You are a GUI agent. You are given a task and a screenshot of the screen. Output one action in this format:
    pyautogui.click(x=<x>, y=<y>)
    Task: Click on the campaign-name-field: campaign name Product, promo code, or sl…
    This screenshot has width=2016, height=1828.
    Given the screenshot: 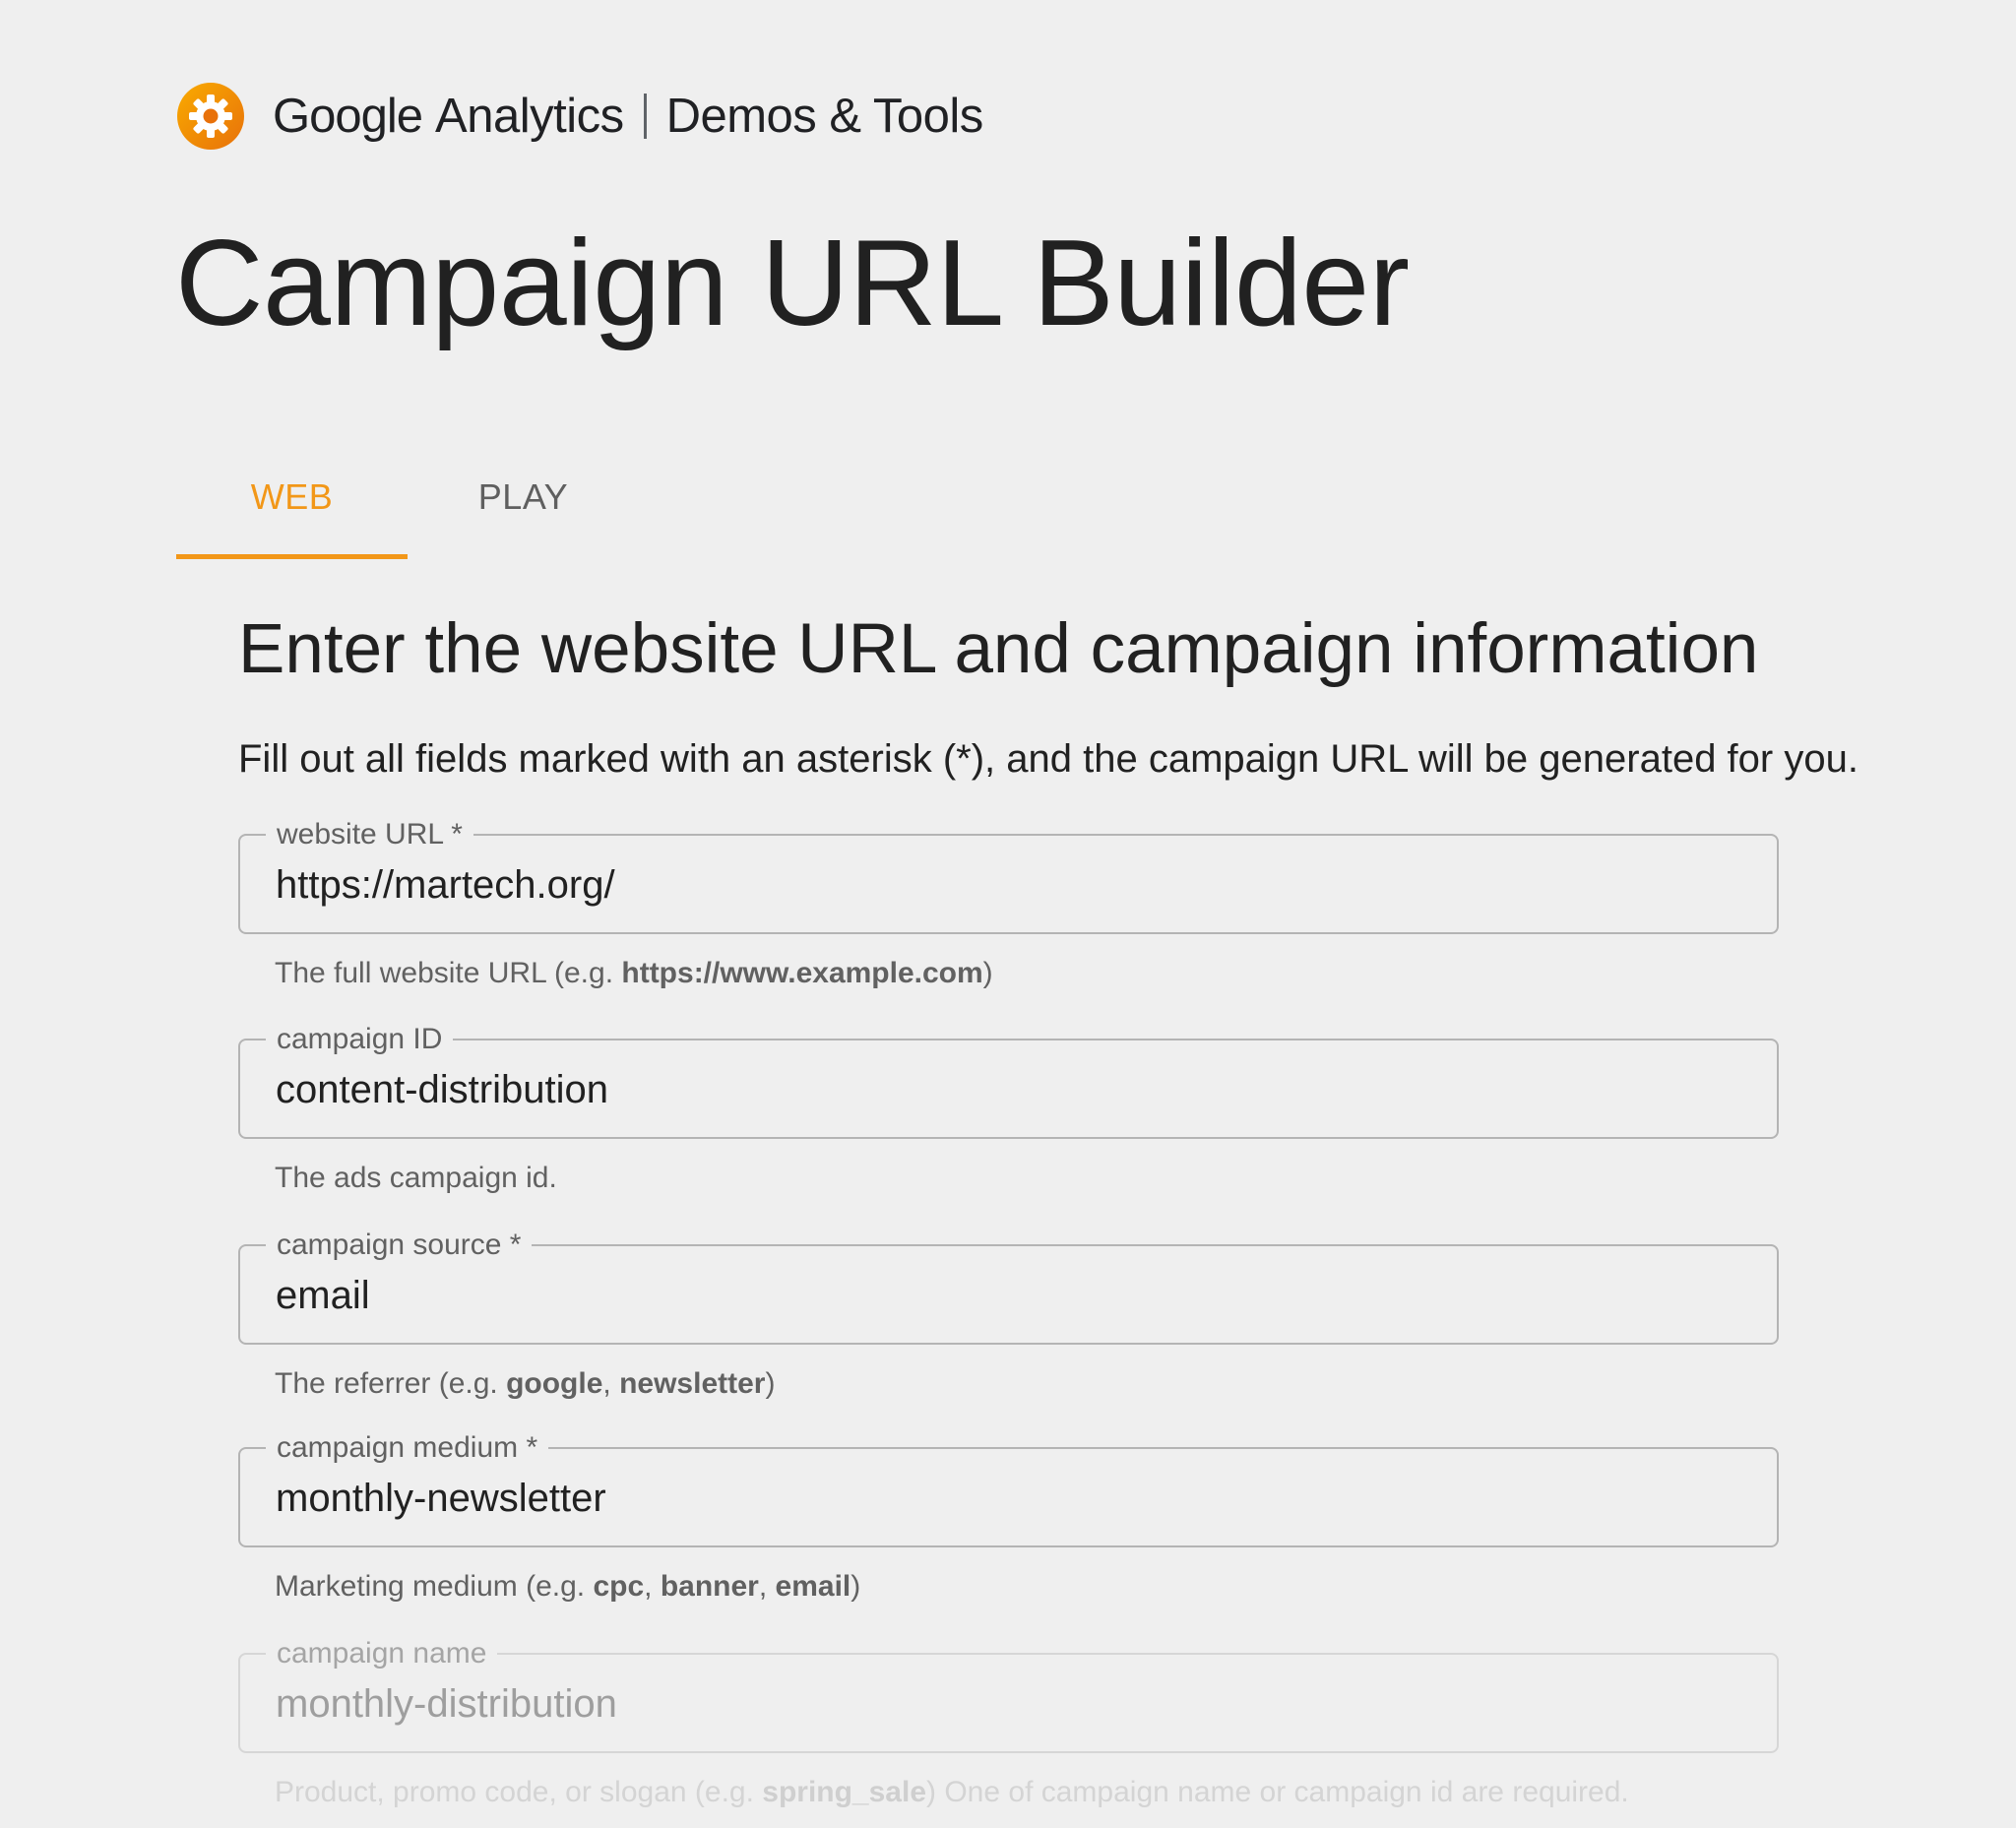 What is the action you would take?
    pyautogui.click(x=1008, y=1722)
    